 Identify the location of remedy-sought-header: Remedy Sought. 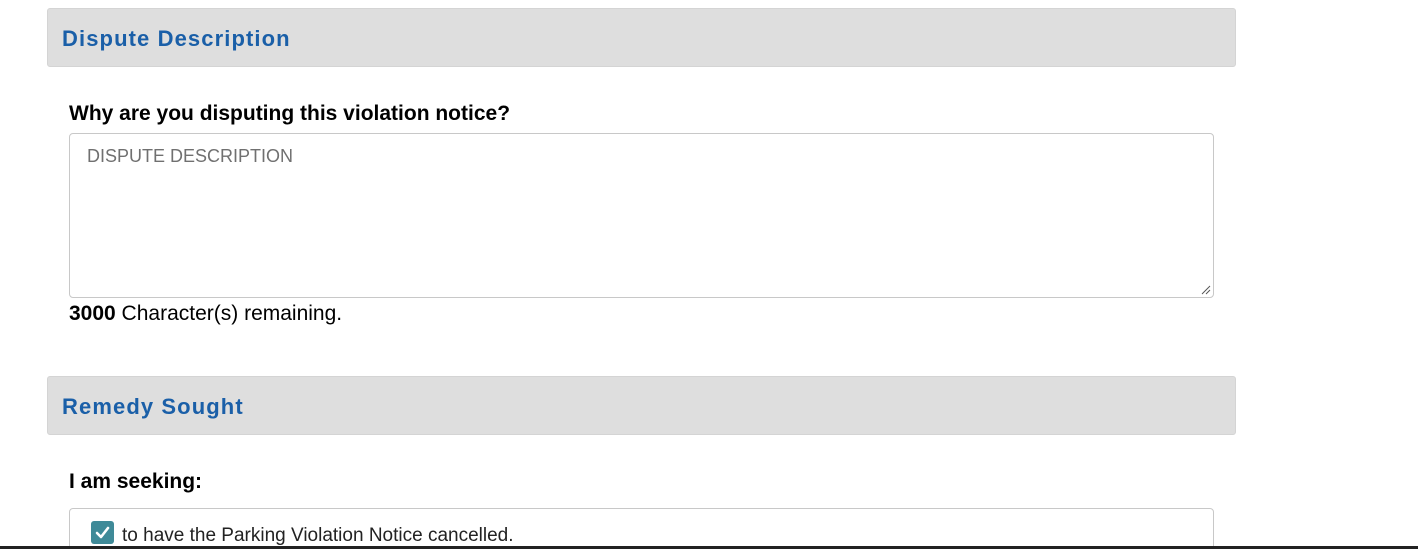
(641, 405).